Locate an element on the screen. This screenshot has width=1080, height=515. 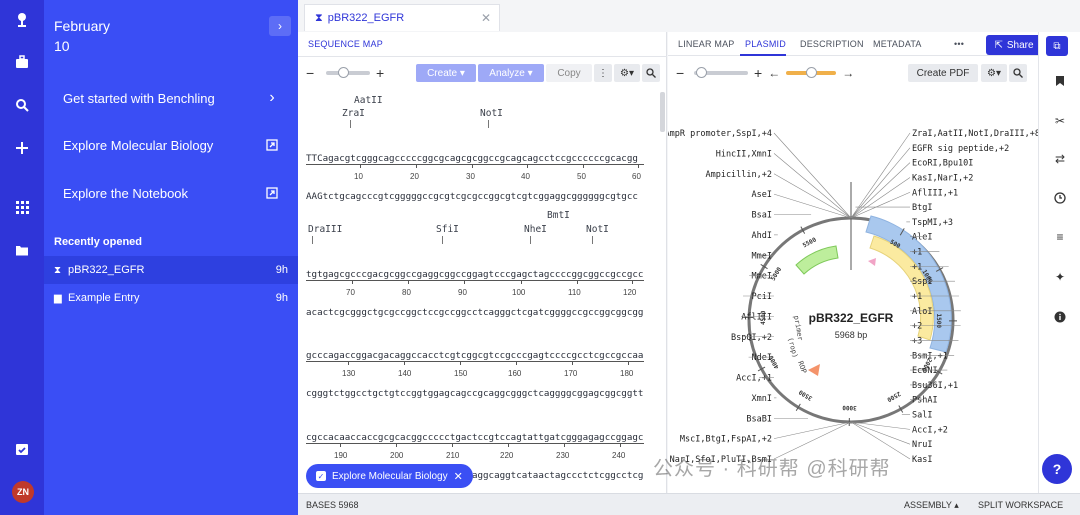
enzyme-label: AccI,+1 is located at coordinates (754, 379).